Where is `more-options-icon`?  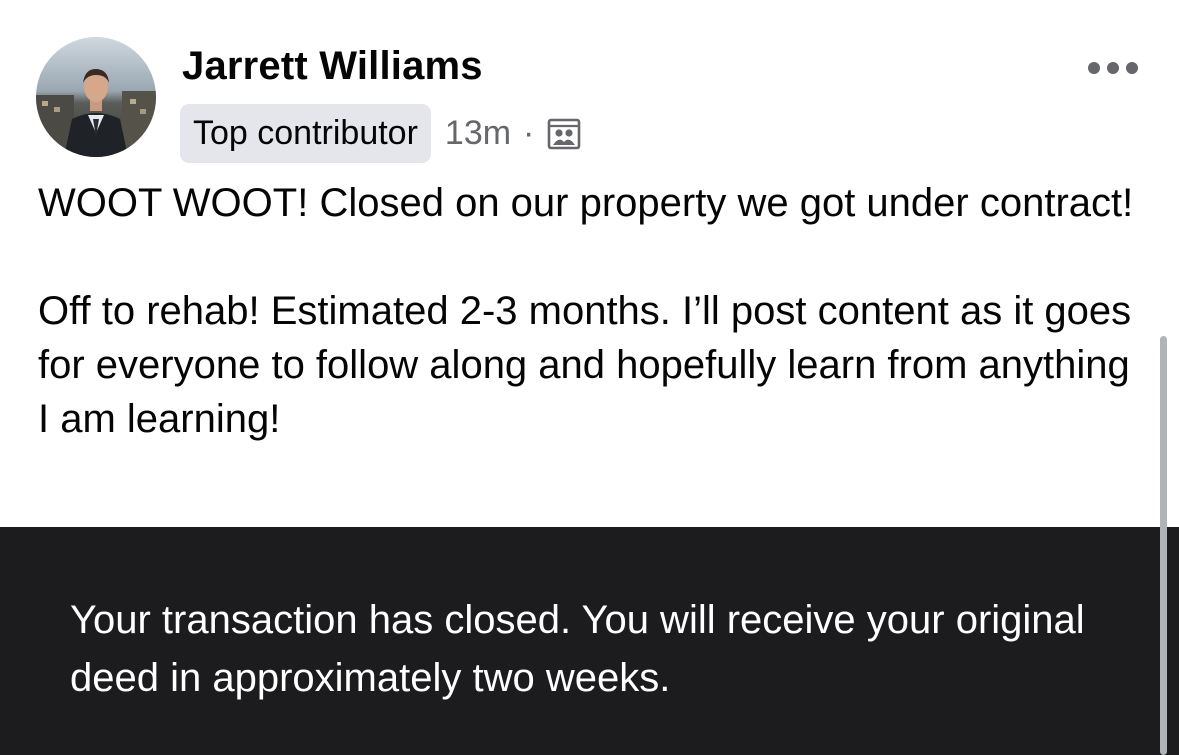
more-options-icon is located at coordinates (1113, 68).